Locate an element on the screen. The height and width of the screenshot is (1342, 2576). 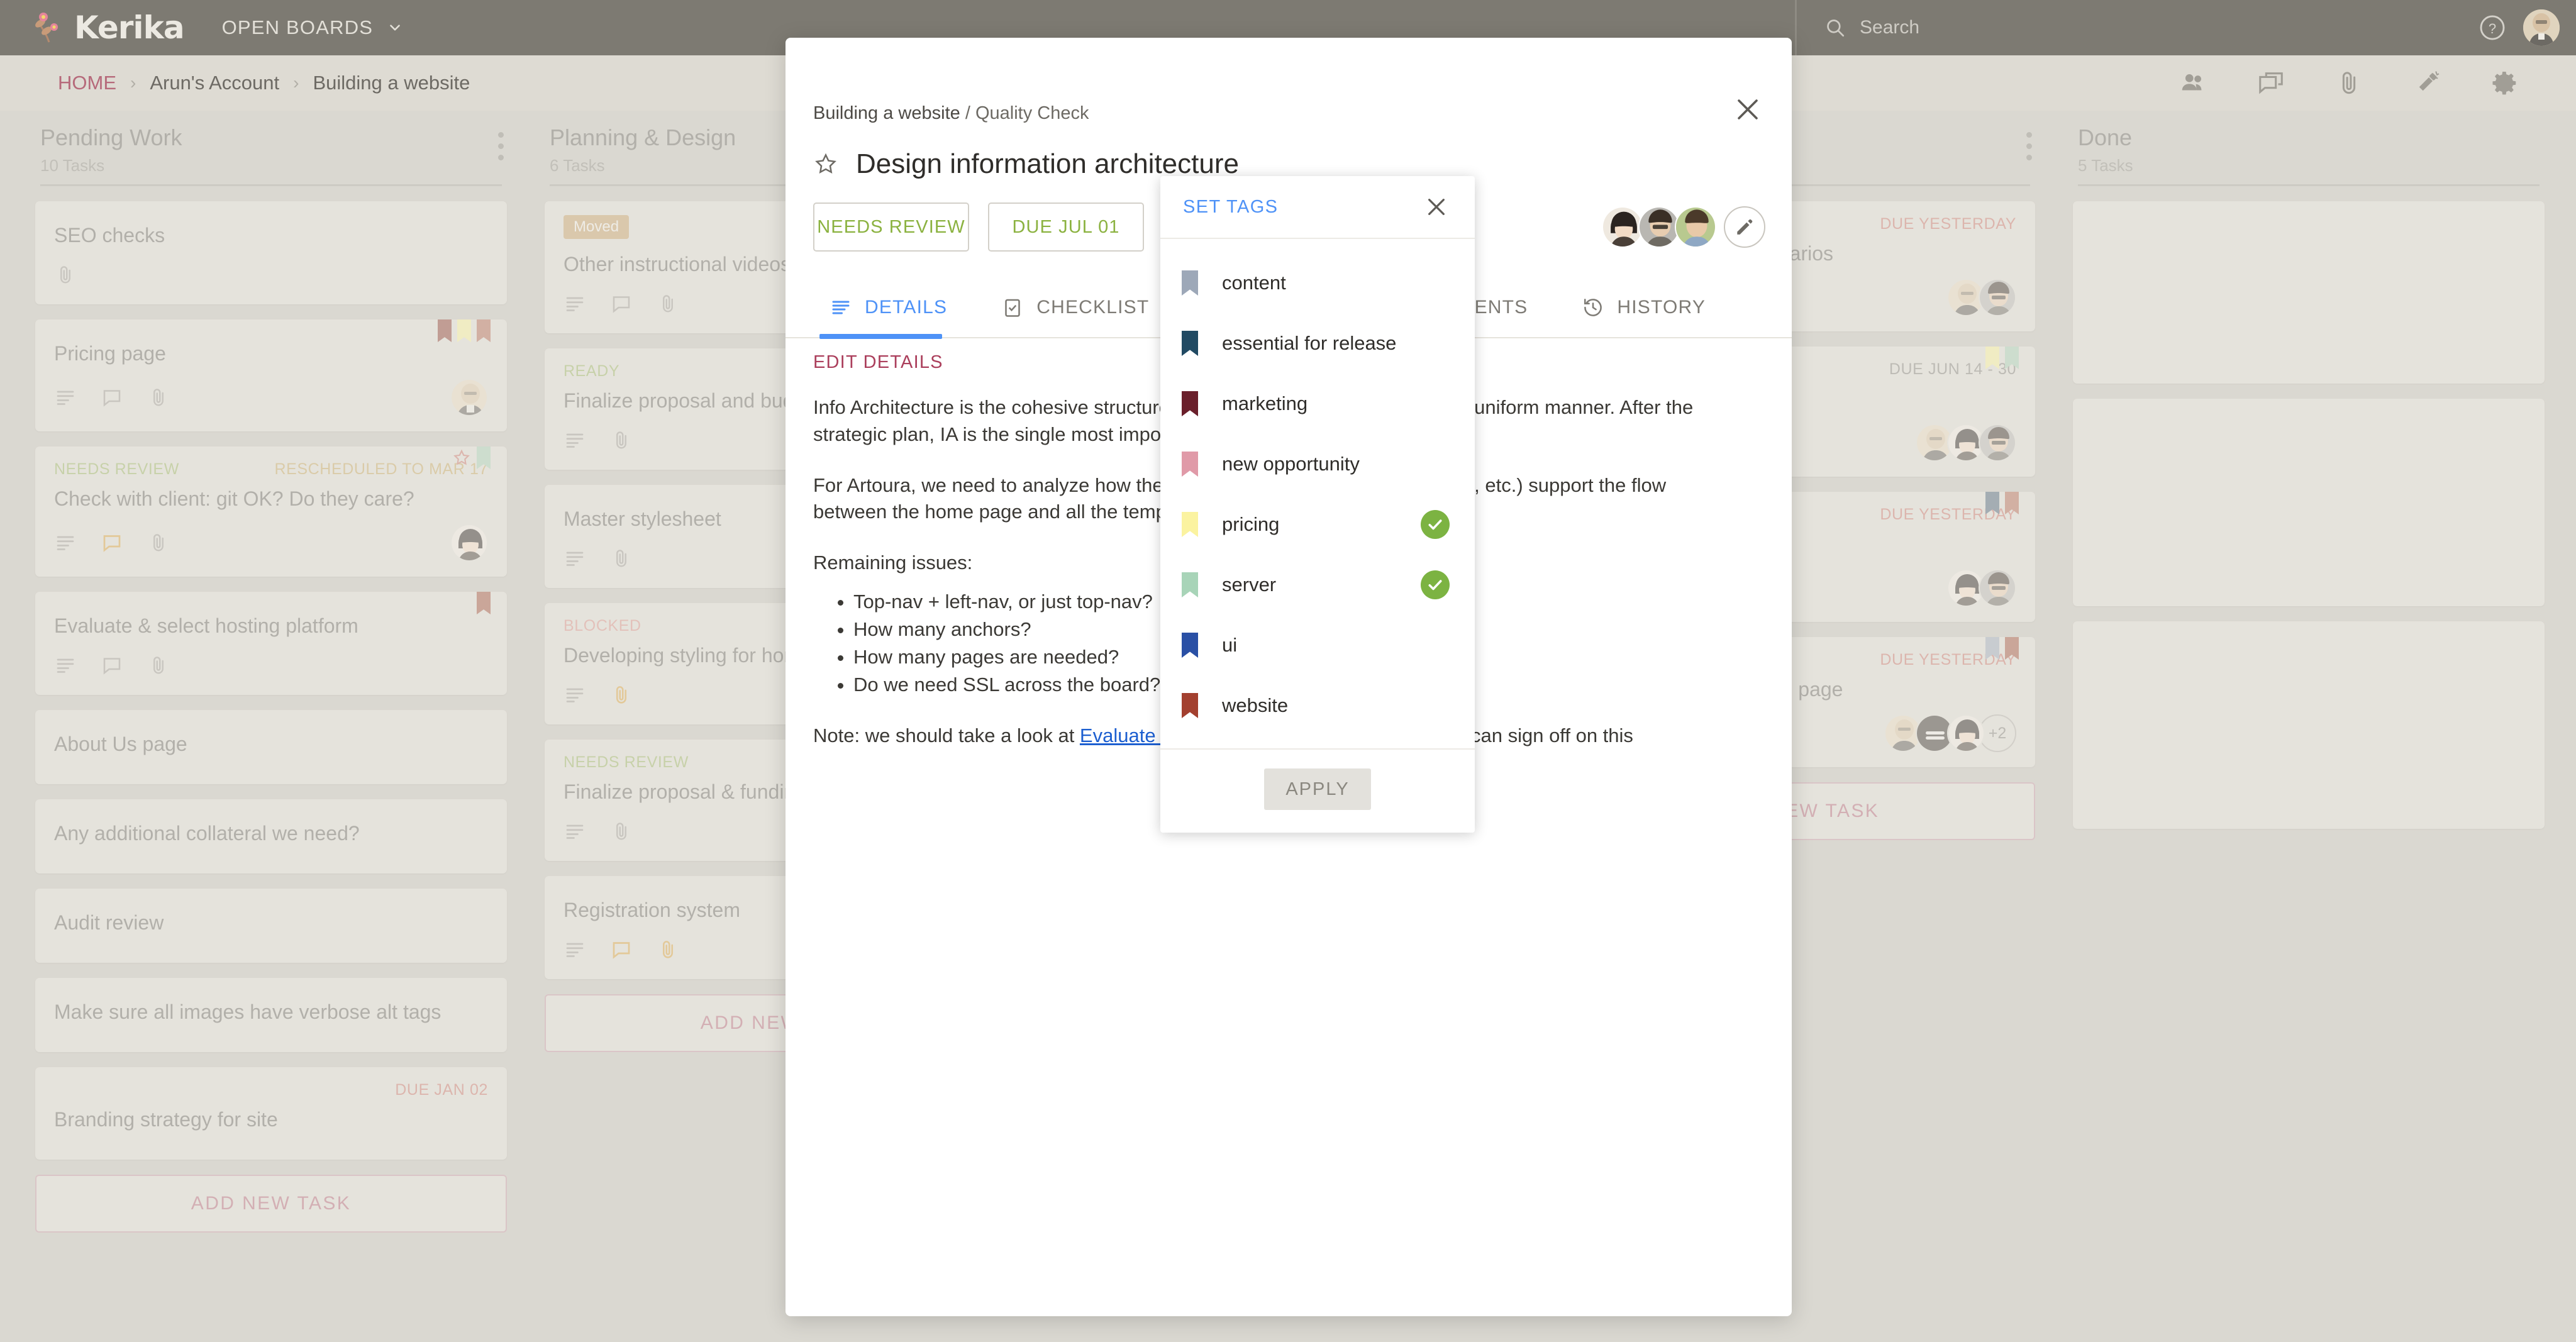
modal-breadcrumb-board: Building a website is located at coordinates (886, 113).